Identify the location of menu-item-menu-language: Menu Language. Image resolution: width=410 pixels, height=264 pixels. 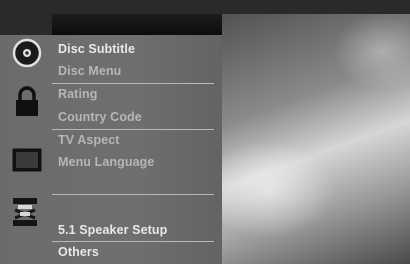
(106, 162).